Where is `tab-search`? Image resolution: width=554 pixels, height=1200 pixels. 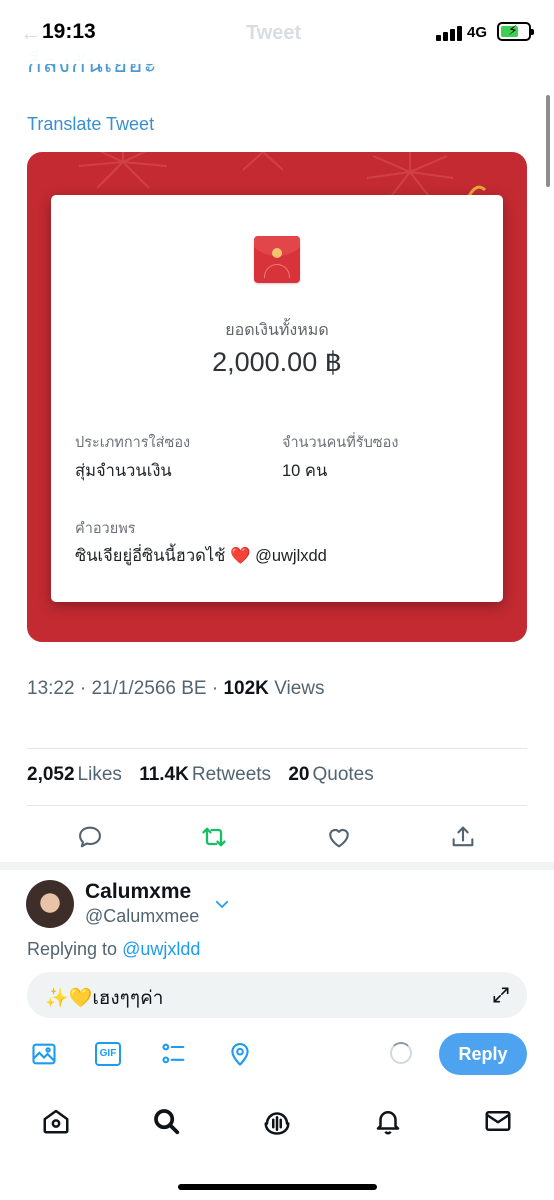
tab-search is located at coordinates (166, 1121).